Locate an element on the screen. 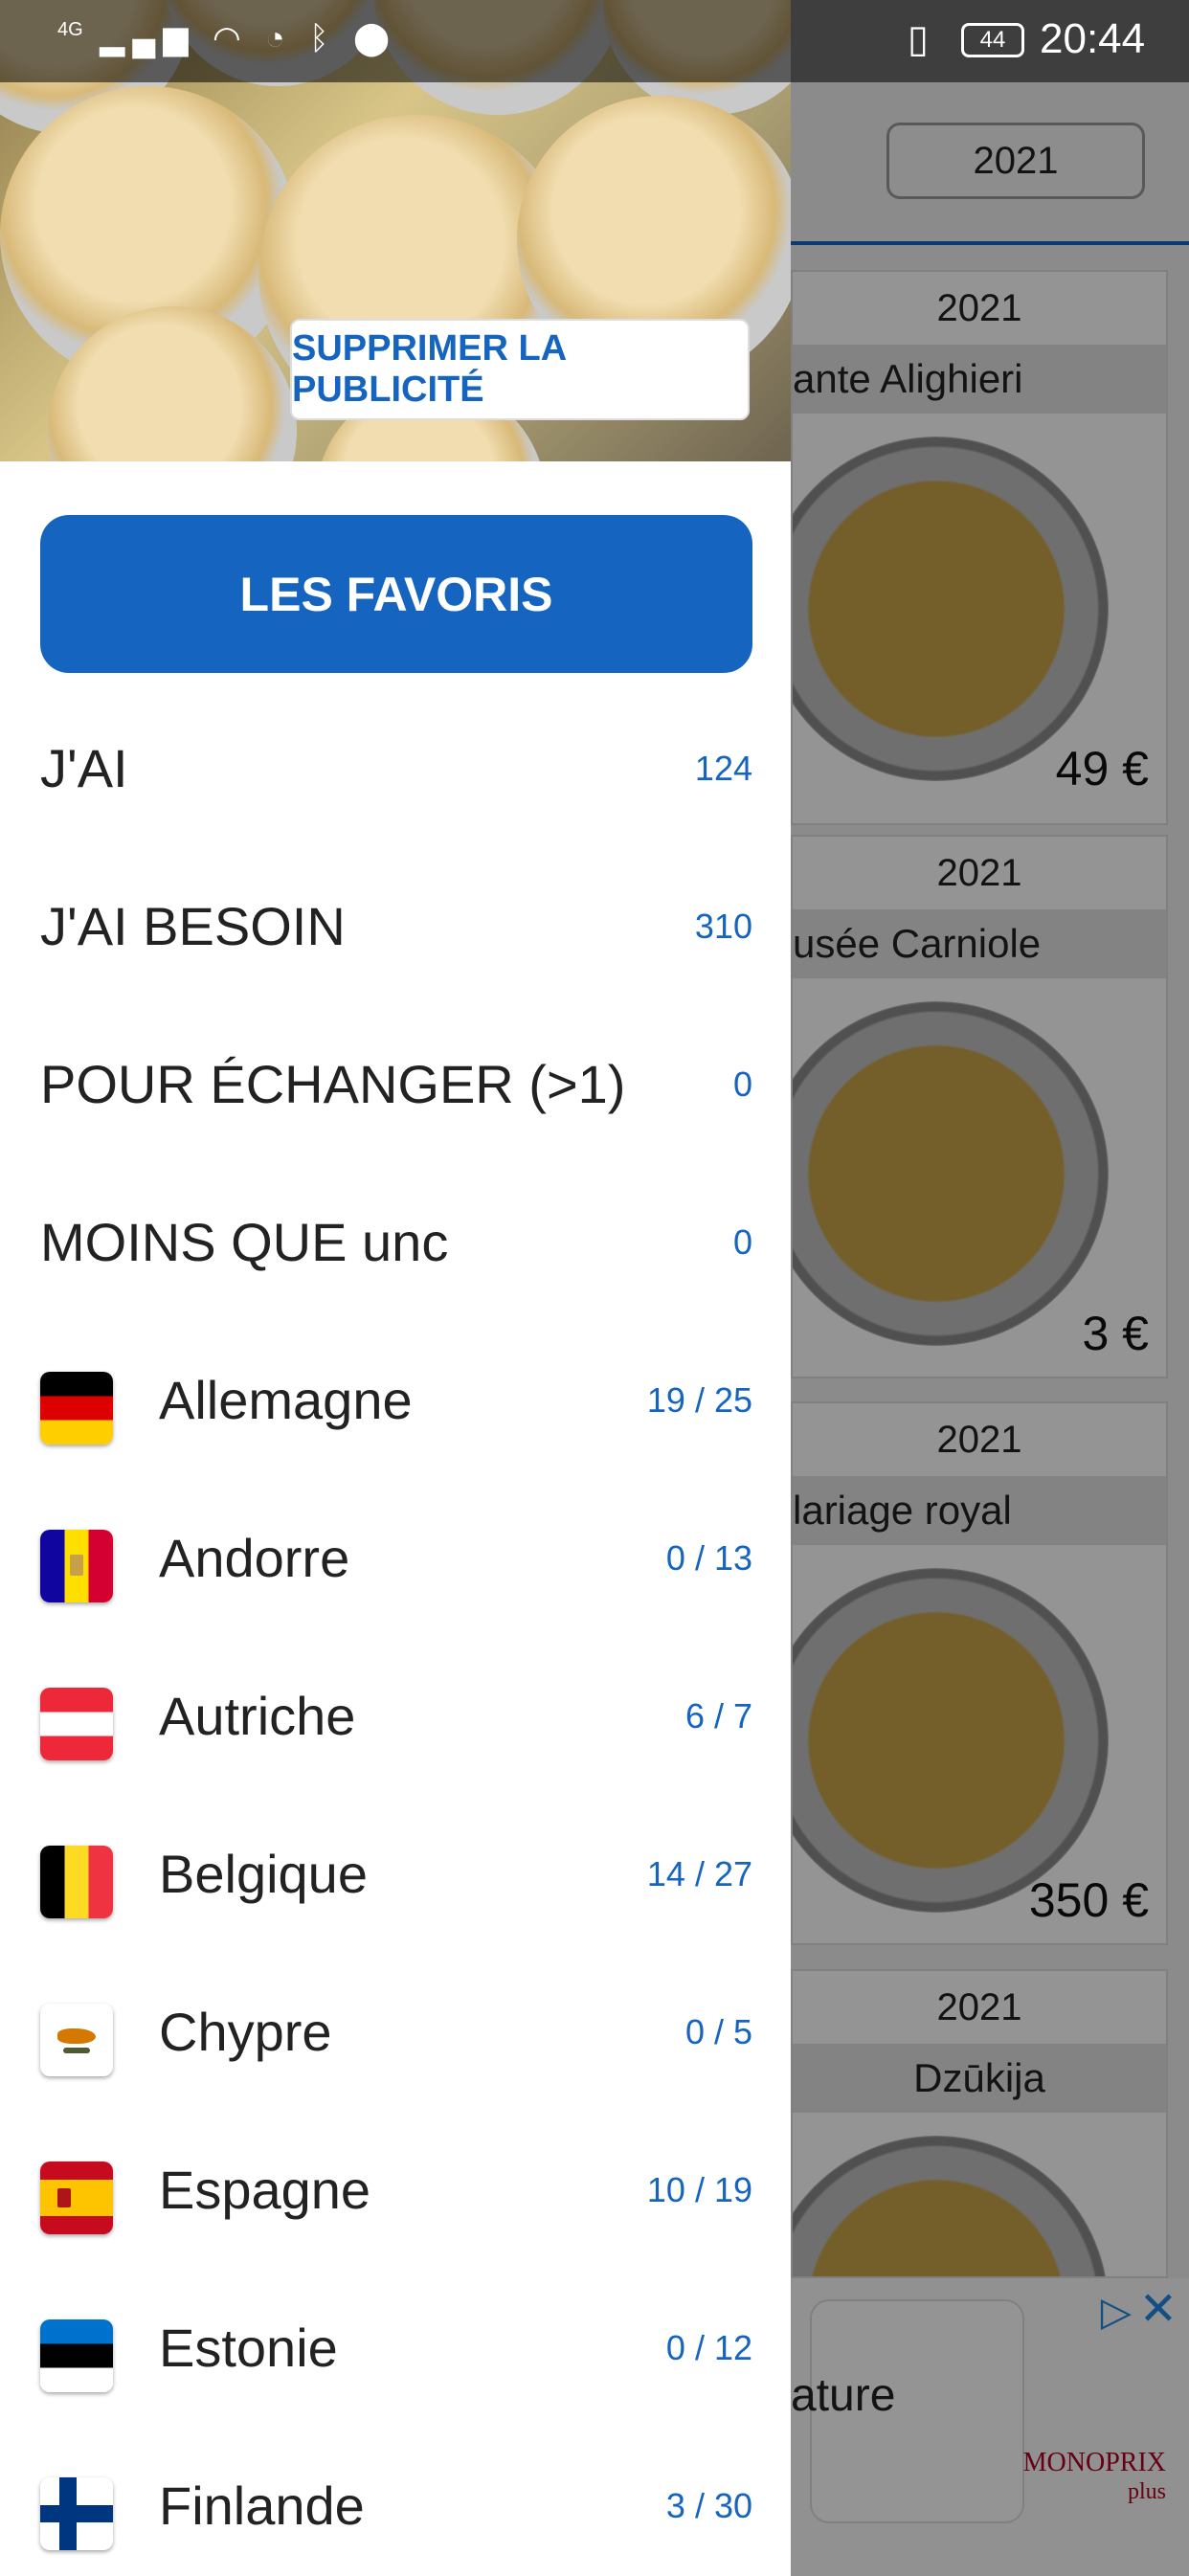 Image resolution: width=1189 pixels, height=2576 pixels. country-label: Allemagne is located at coordinates (286, 1400).